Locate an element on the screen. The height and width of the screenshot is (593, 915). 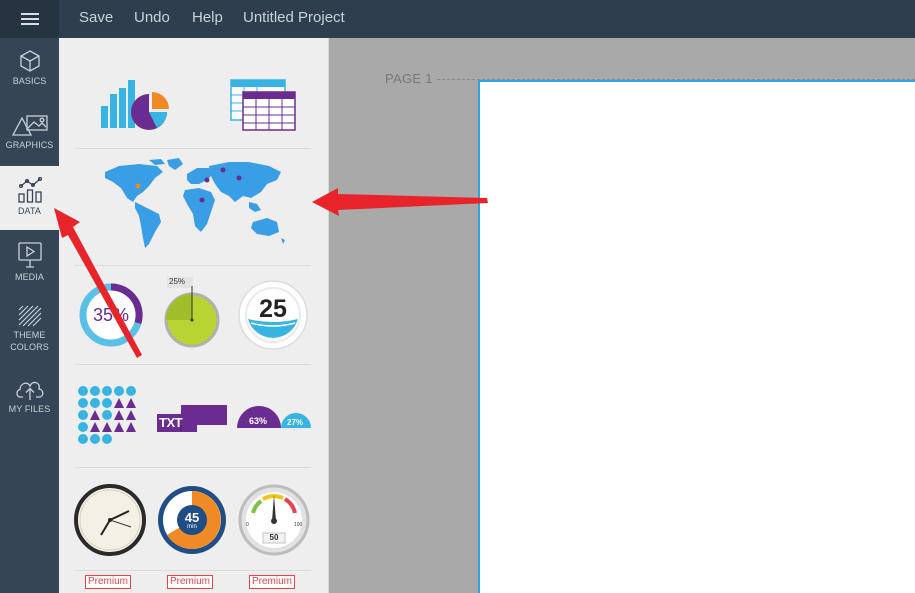
cube-icon is located at coordinates (29, 61).